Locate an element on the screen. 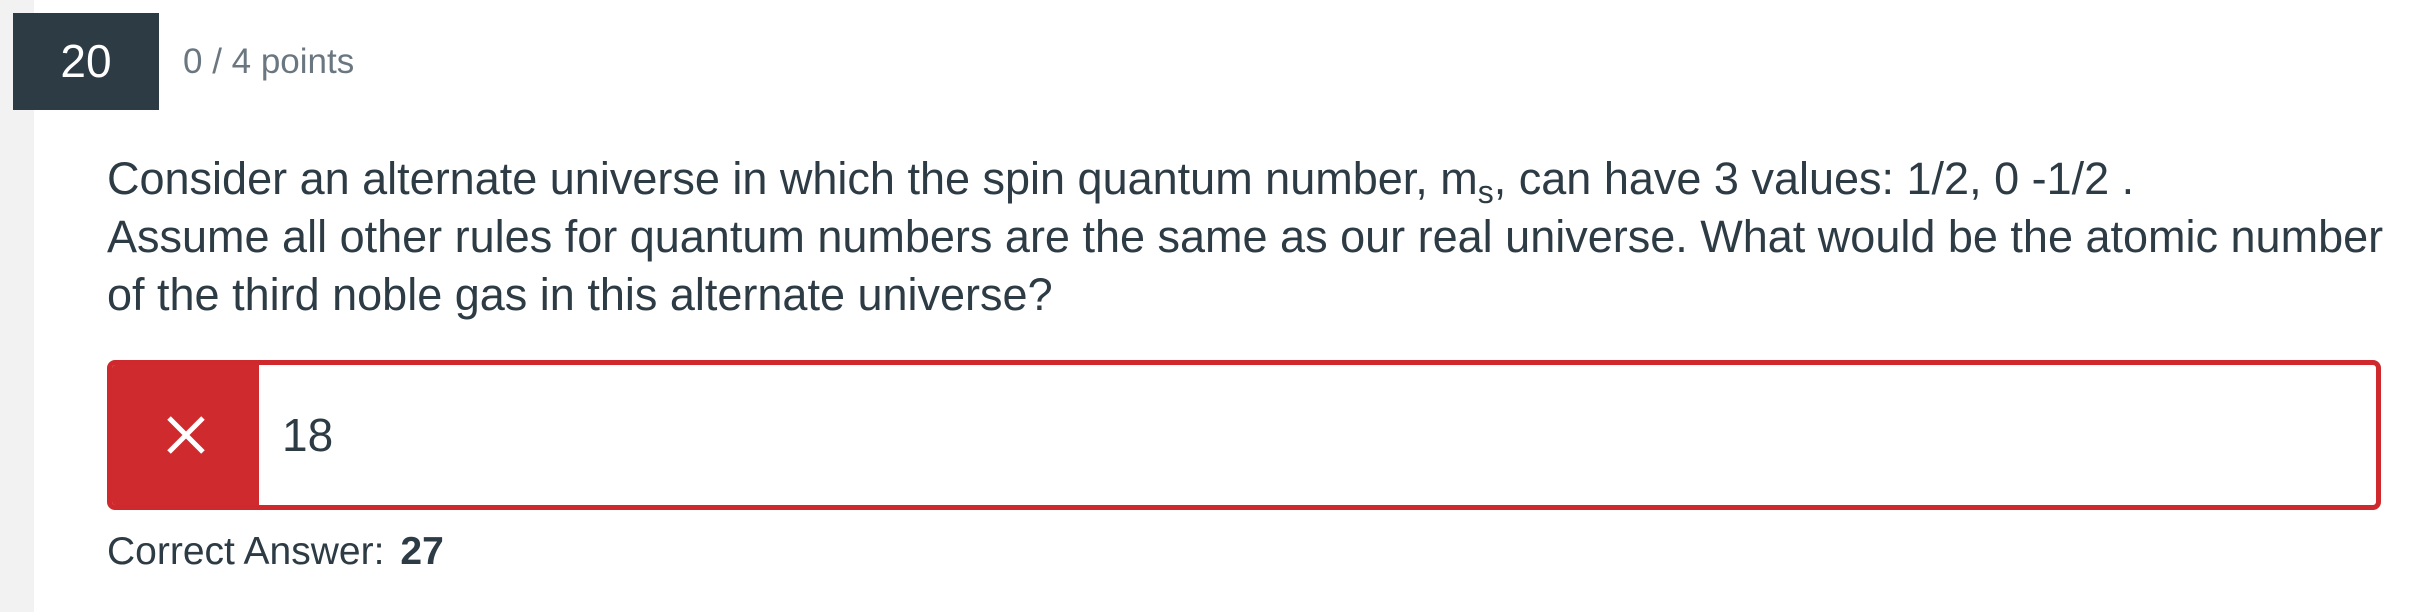 Image resolution: width=2436 pixels, height=612 pixels. question-text-subscript: s is located at coordinates (1485, 192).